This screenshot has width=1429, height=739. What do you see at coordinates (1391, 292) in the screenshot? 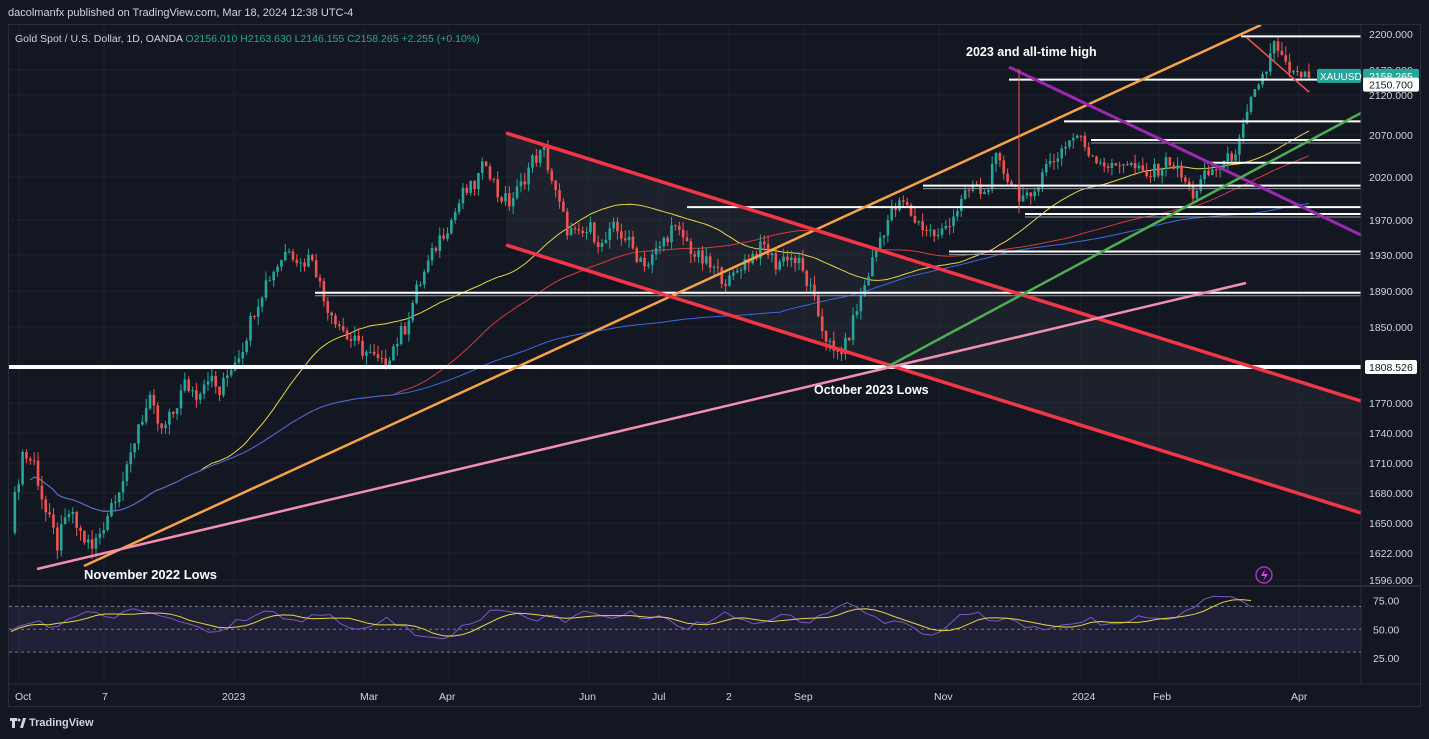
I see `price-tick-label: 1890.000` at bounding box center [1391, 292].